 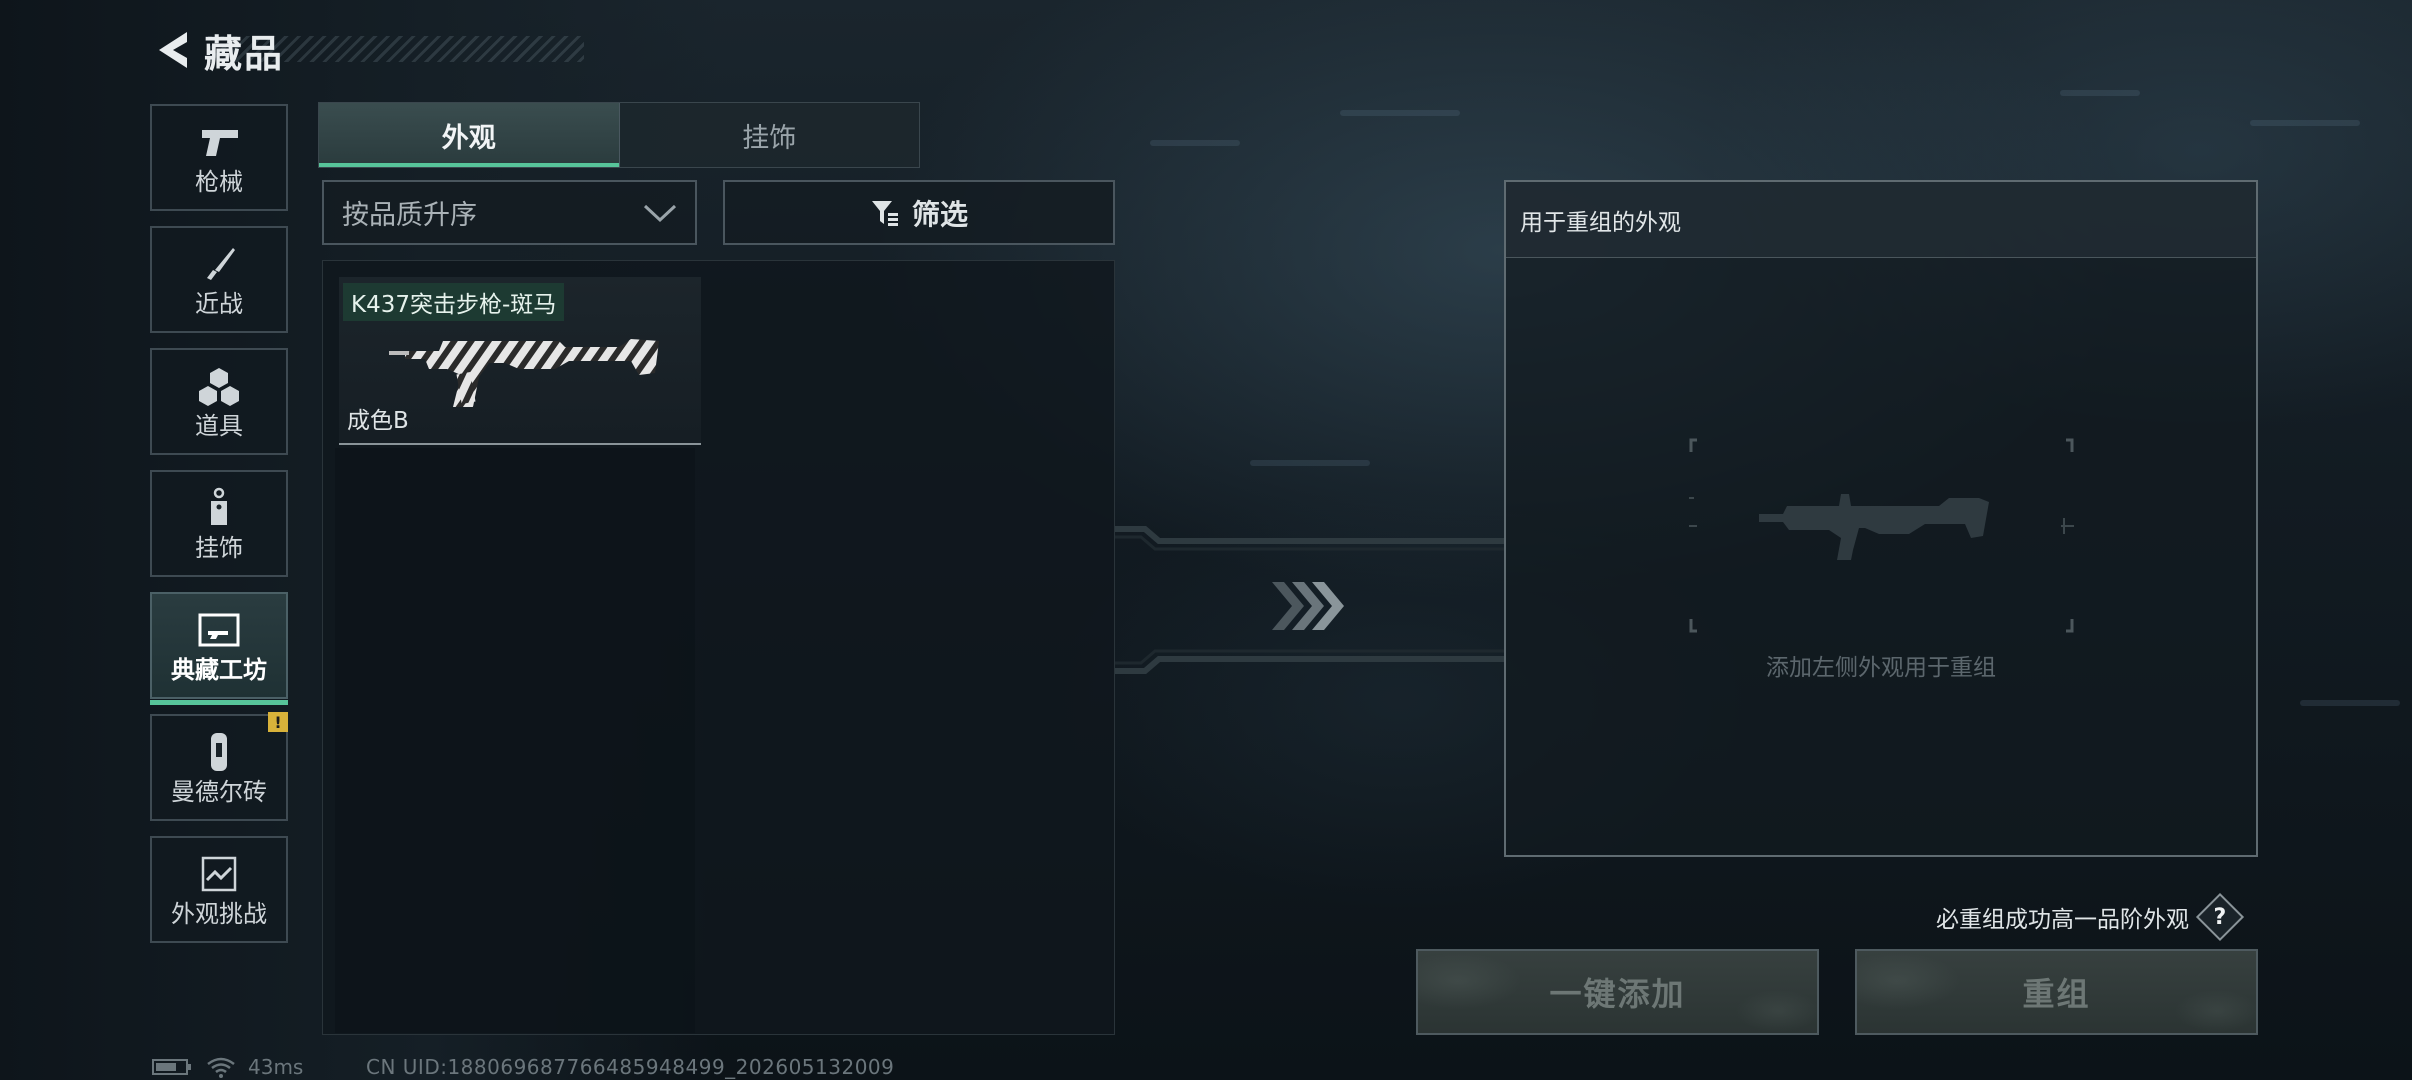 I want to click on panel-shade, so click(x=515, y=740).